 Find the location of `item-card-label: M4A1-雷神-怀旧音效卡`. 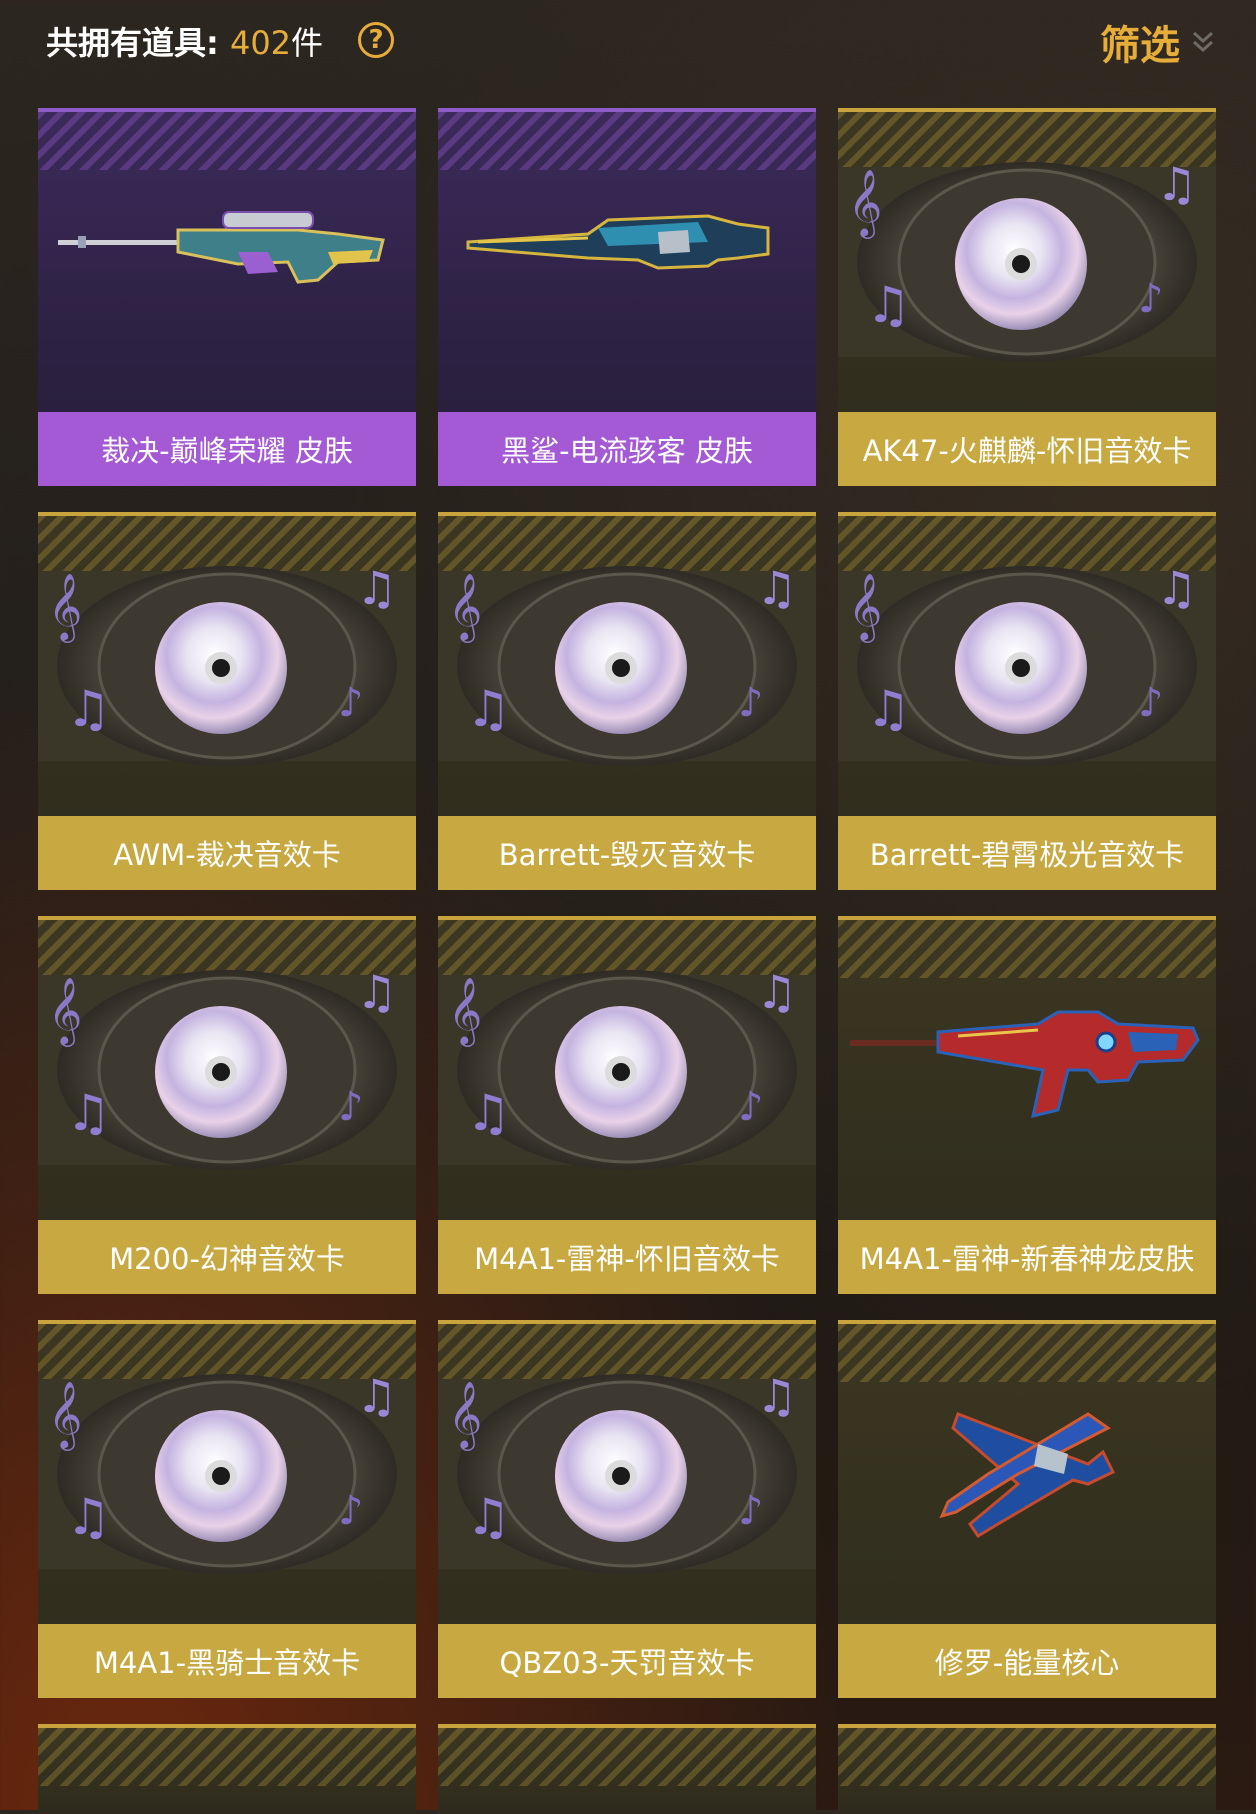

item-card-label: M4A1-雷神-怀旧音效卡 is located at coordinates (627, 1257).